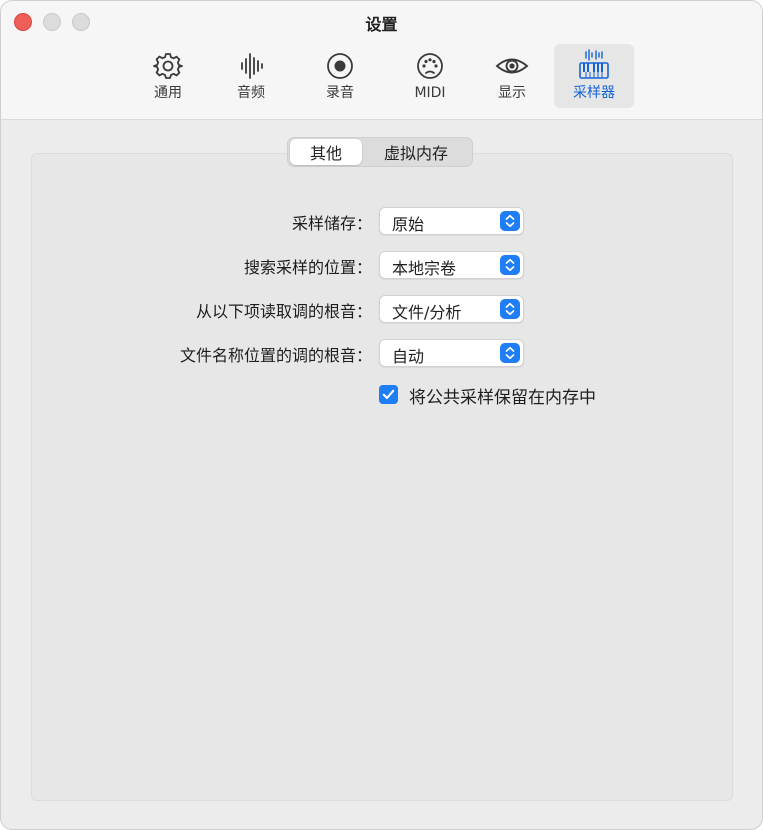  I want to click on tab-virtual-memory: 虚拟内存, so click(416, 152).